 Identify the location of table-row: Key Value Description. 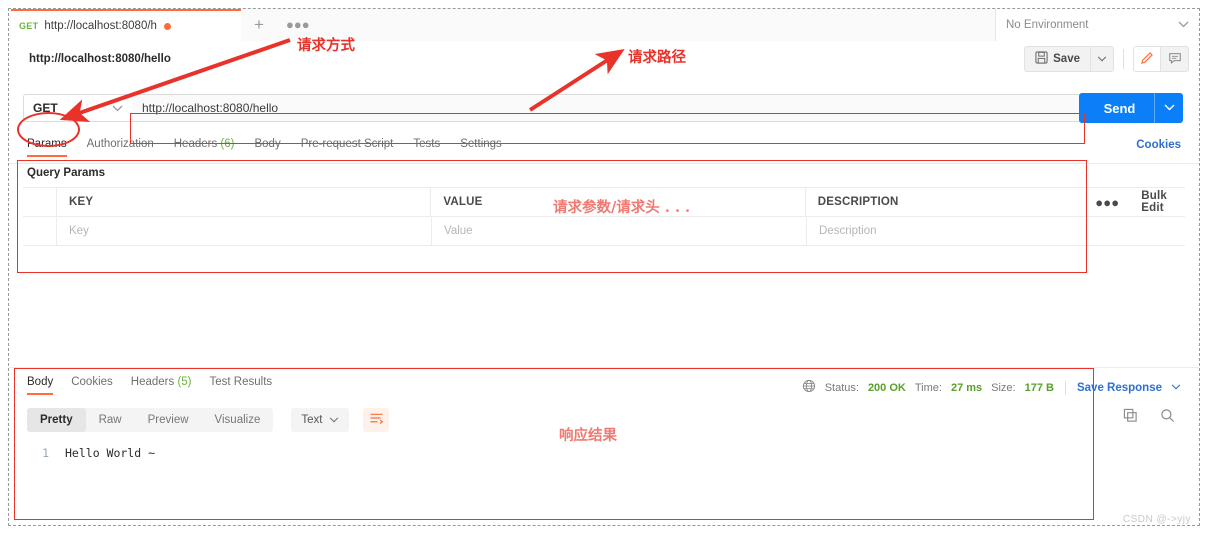
(604, 231).